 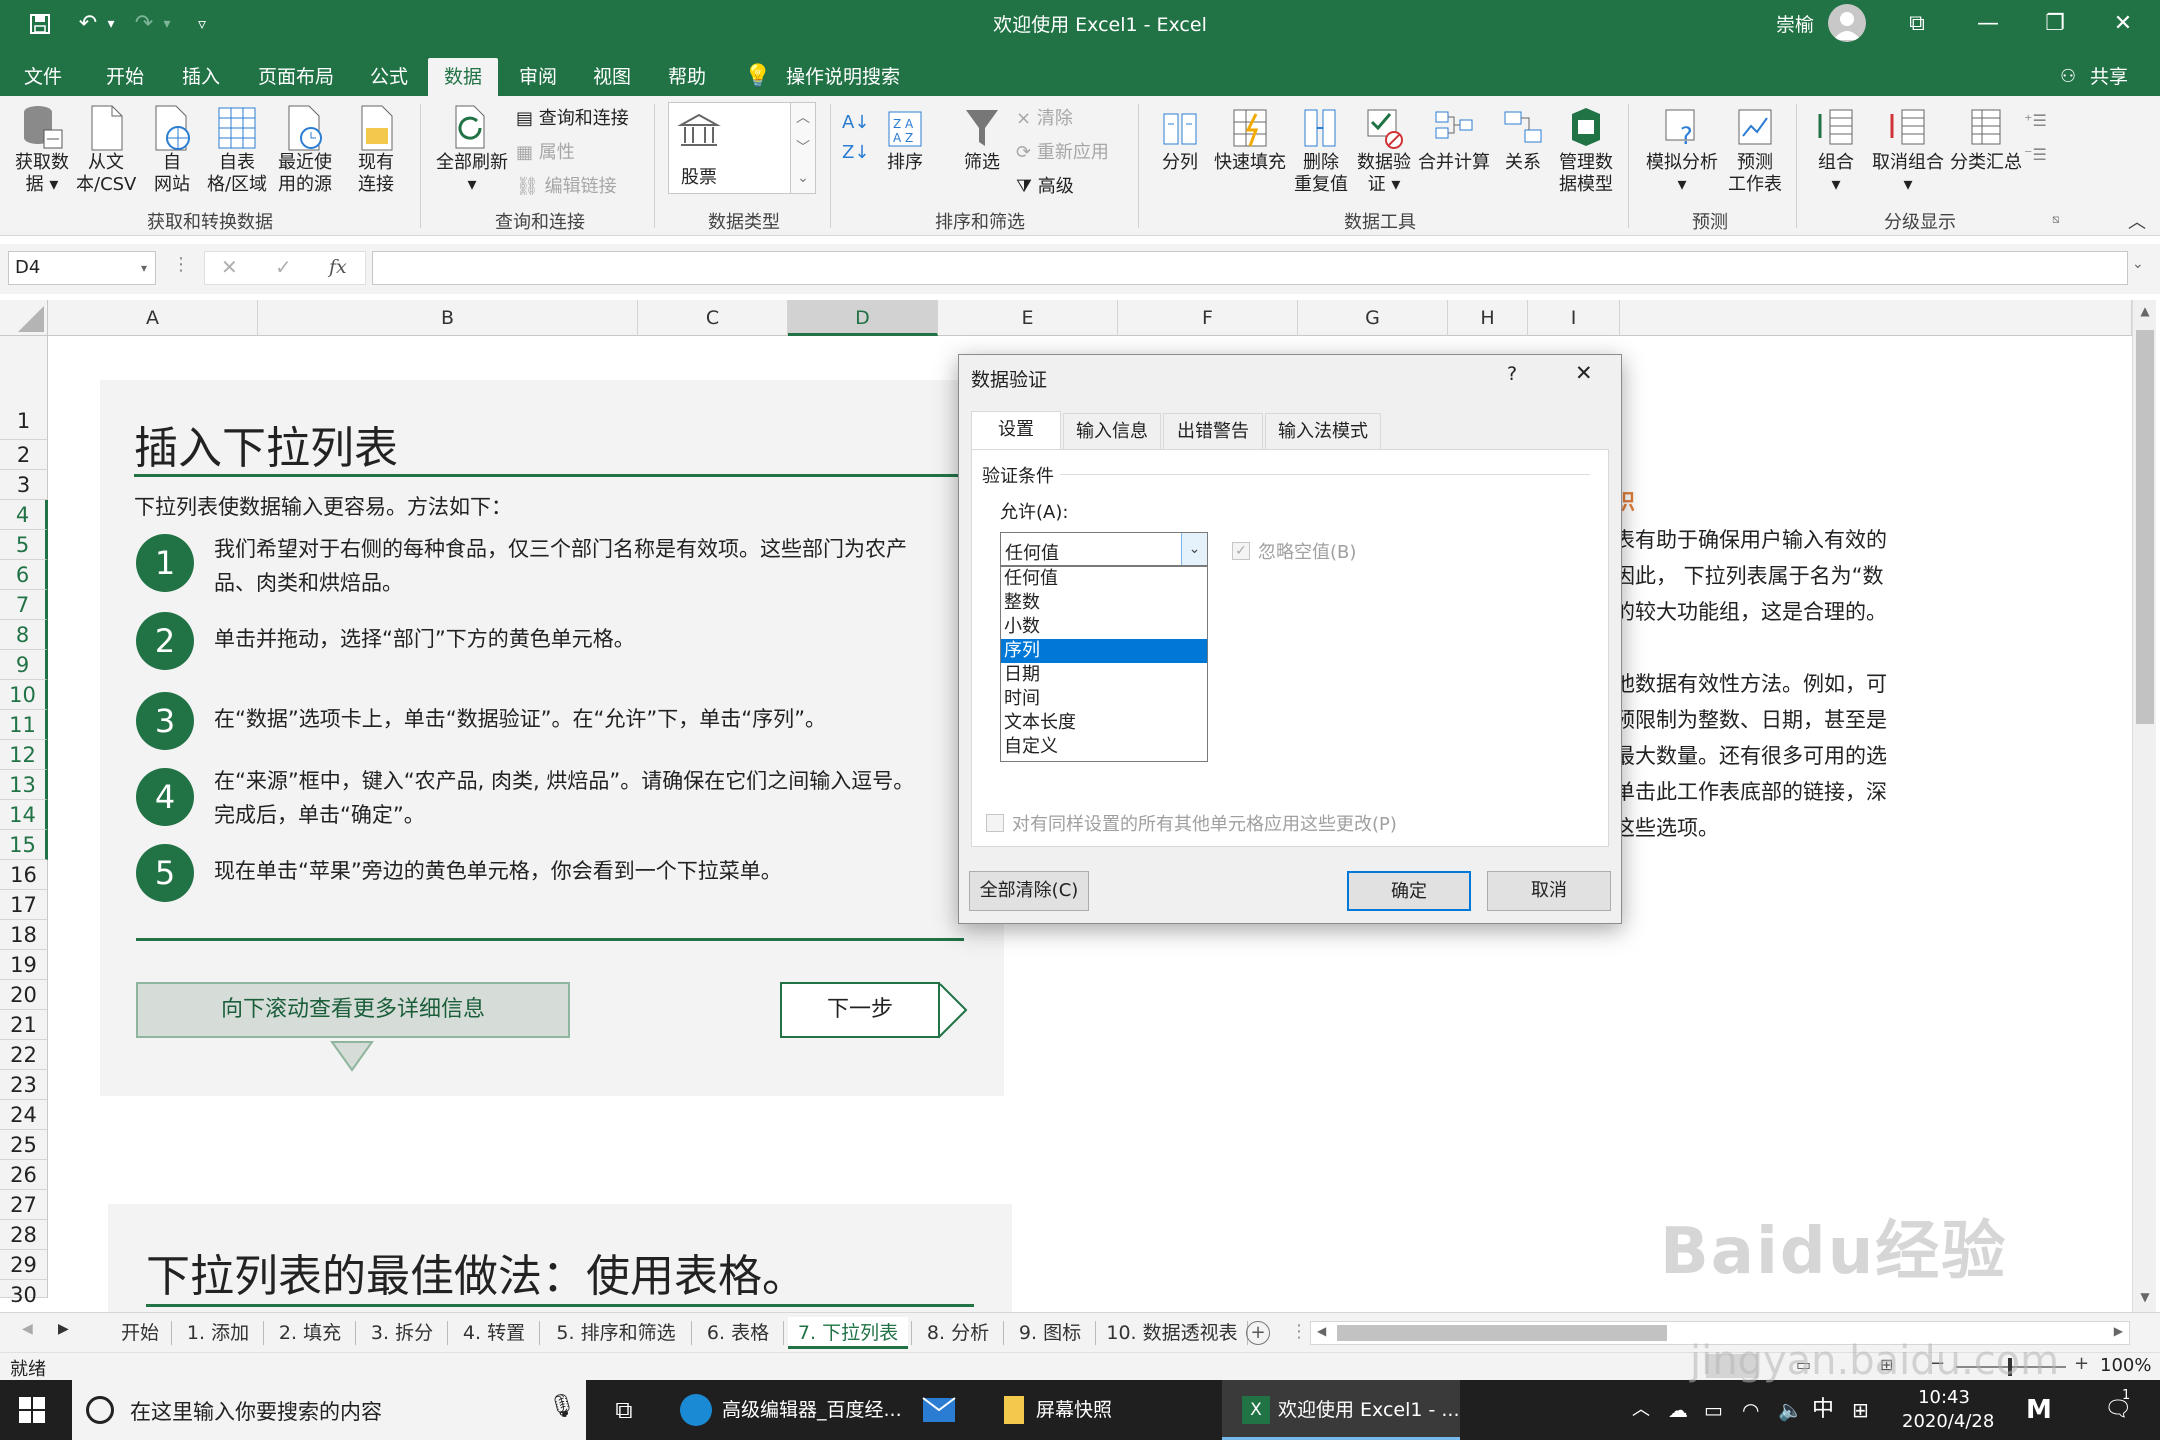 I want to click on horizontal-scroll-thumb, so click(x=1502, y=1333).